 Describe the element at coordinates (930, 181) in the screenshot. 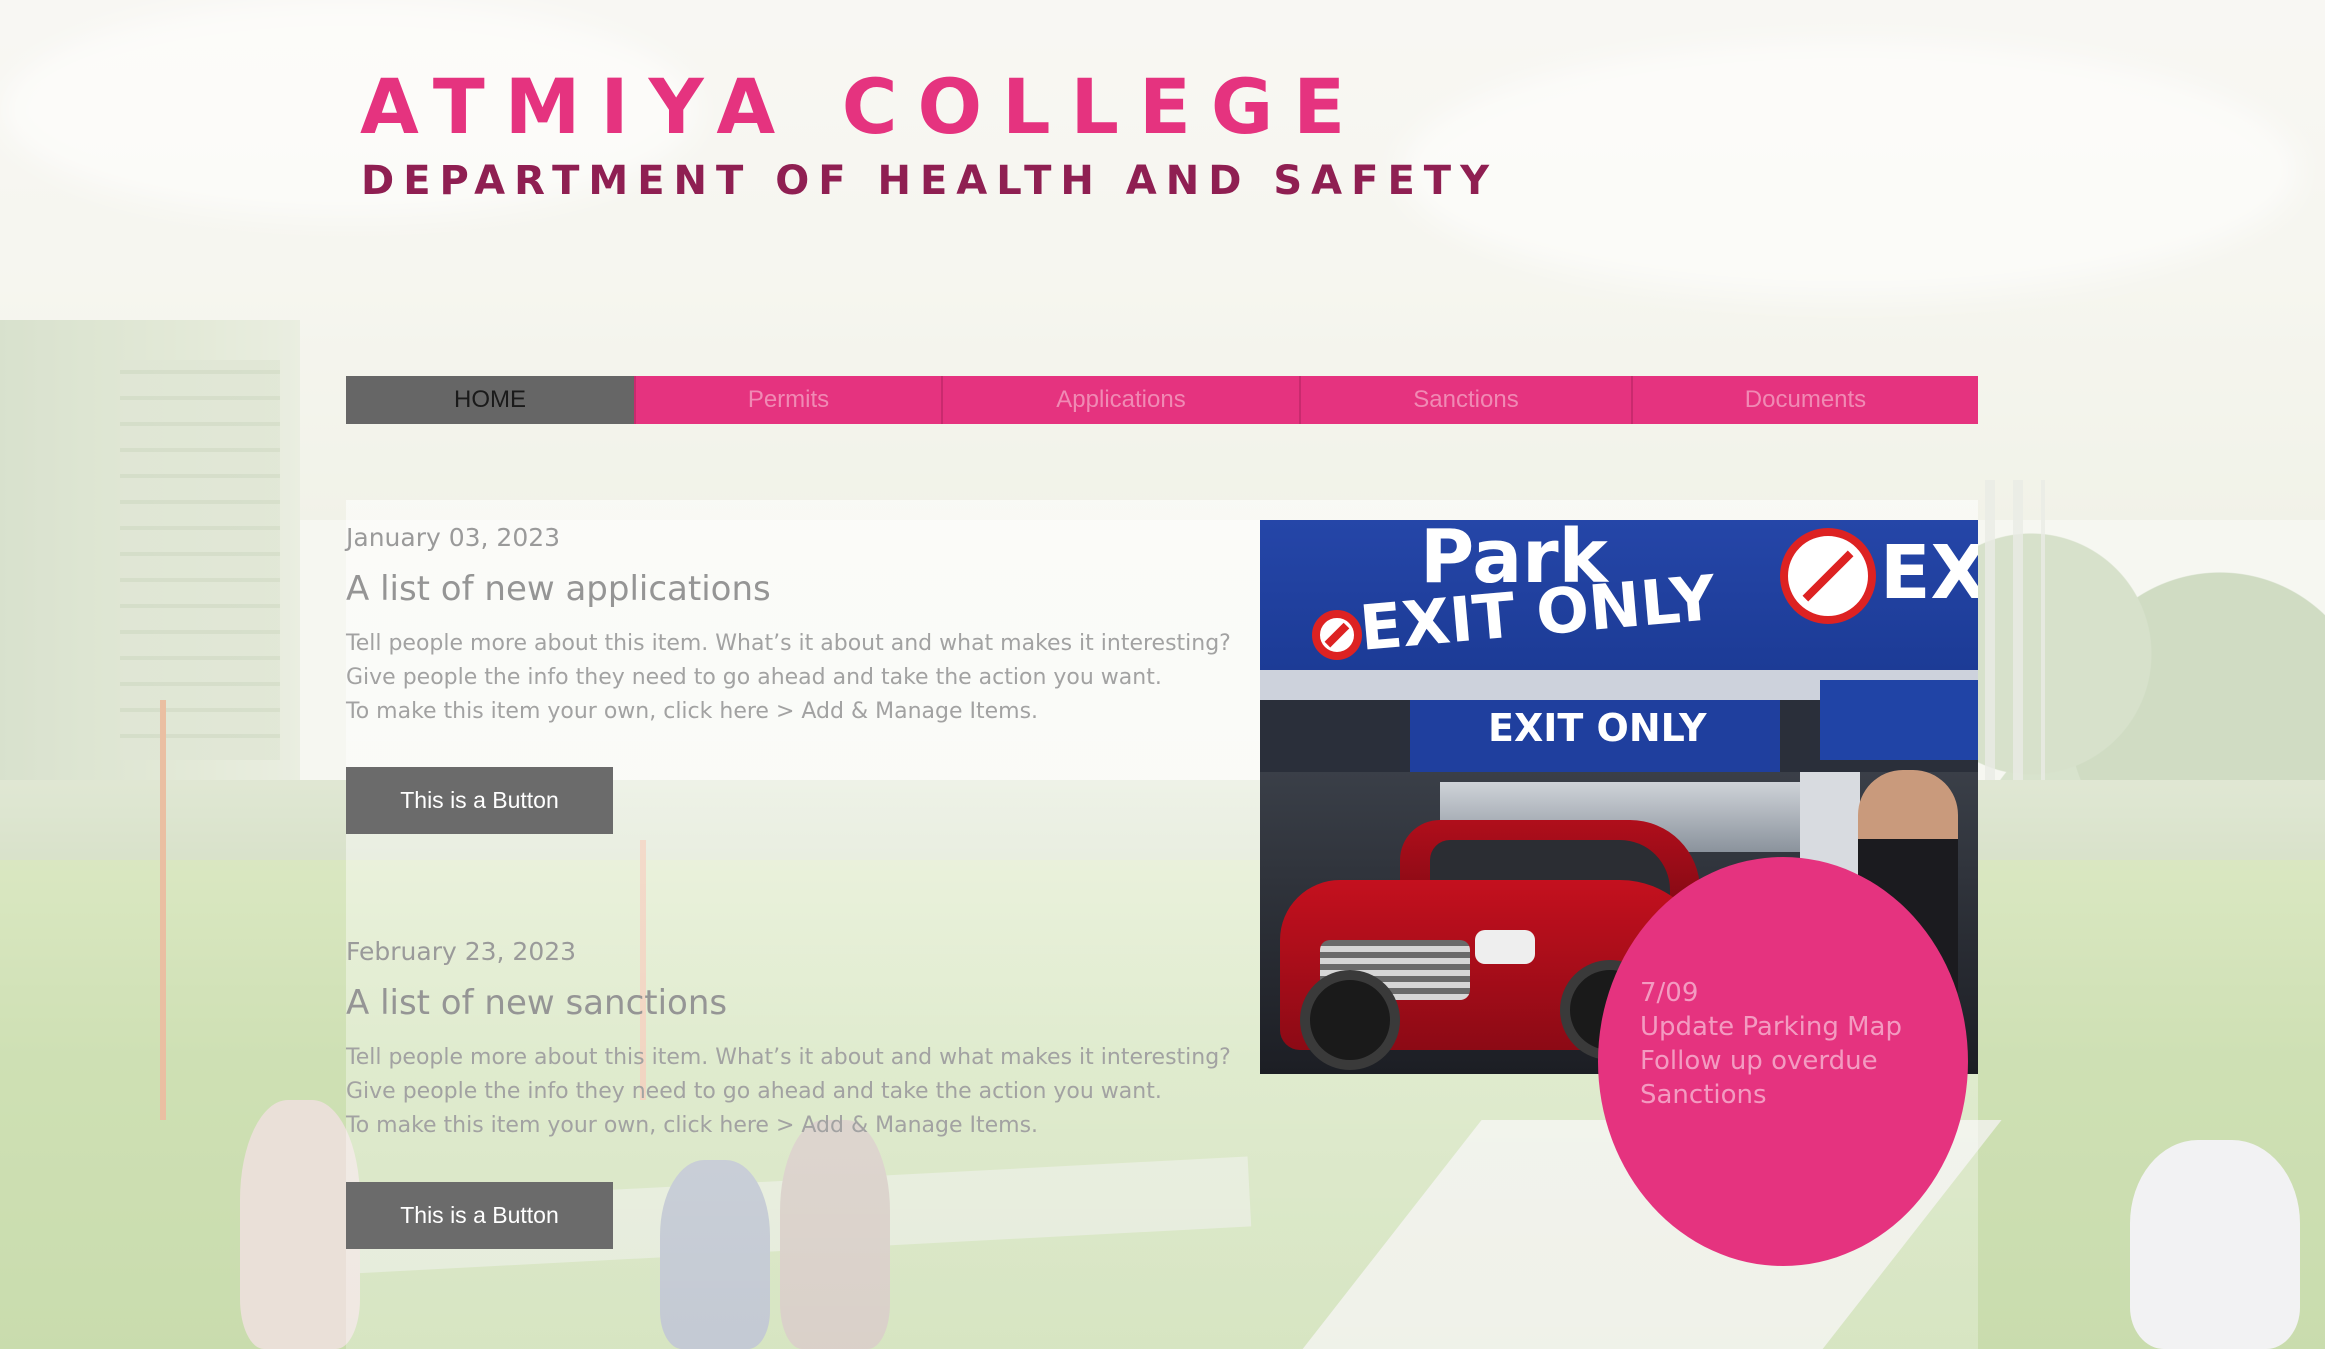

I see `department-subtitle: DEPARTMENT OF HEALTH AND SAFETY` at that location.